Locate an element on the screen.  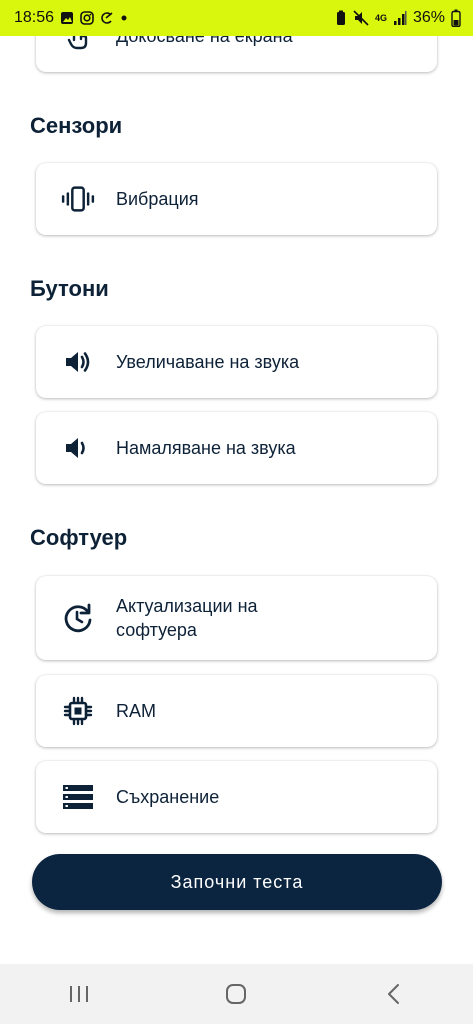
volume-up-label: Увеличаване на звука is located at coordinates (208, 362).